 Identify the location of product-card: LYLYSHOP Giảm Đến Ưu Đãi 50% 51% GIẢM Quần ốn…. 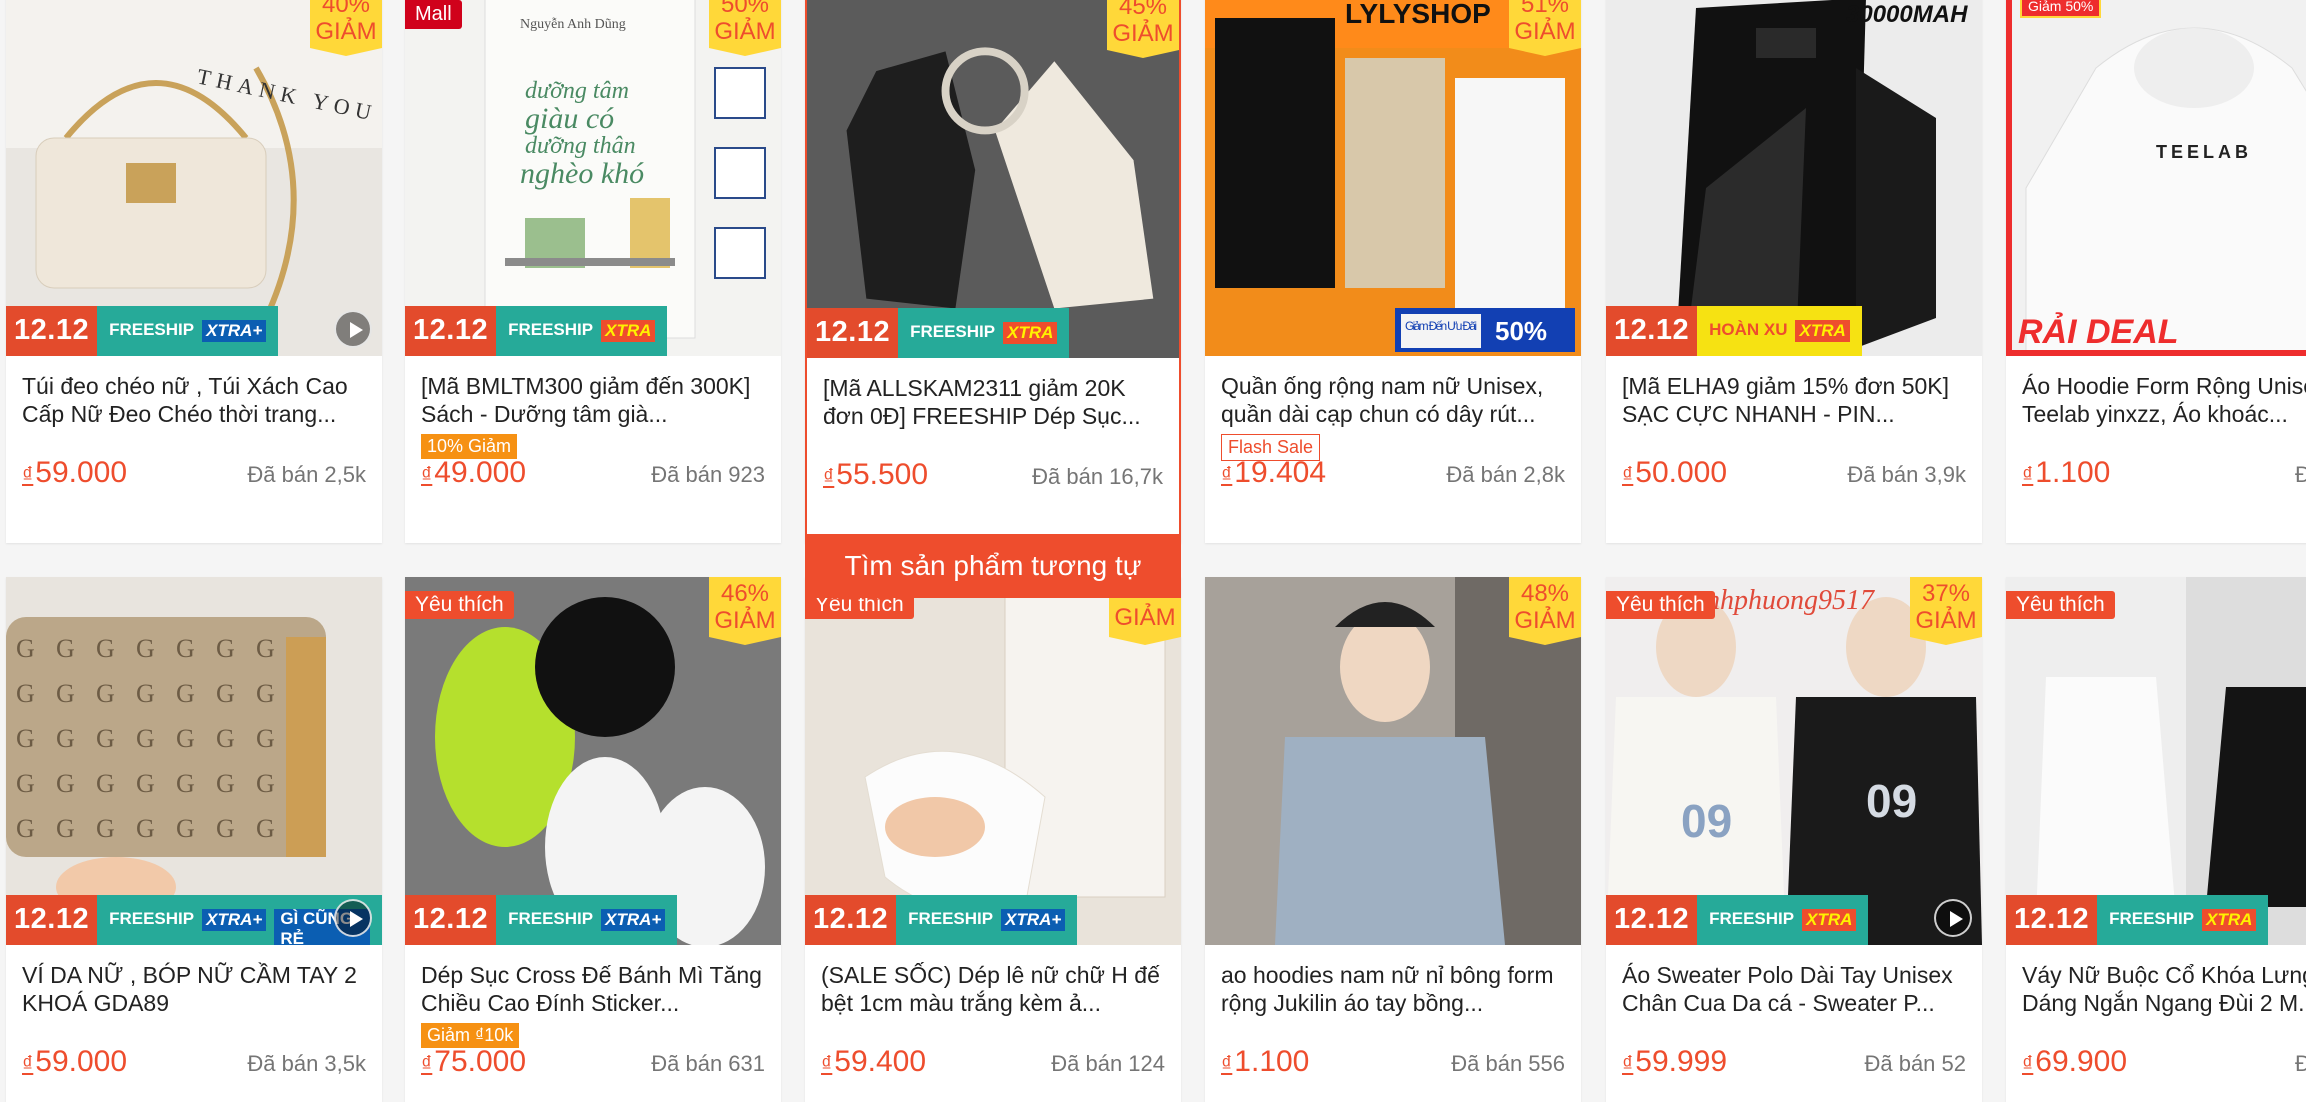
(1393, 271).